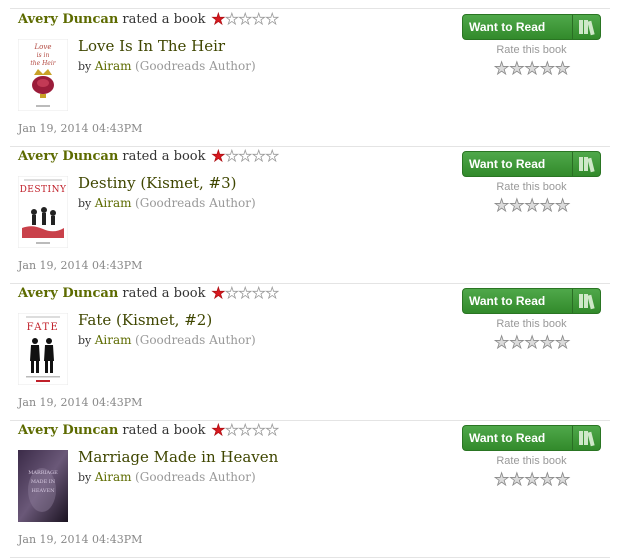 This screenshot has width=620, height=558. What do you see at coordinates (43, 327) in the screenshot?
I see `cover-title: FATE` at bounding box center [43, 327].